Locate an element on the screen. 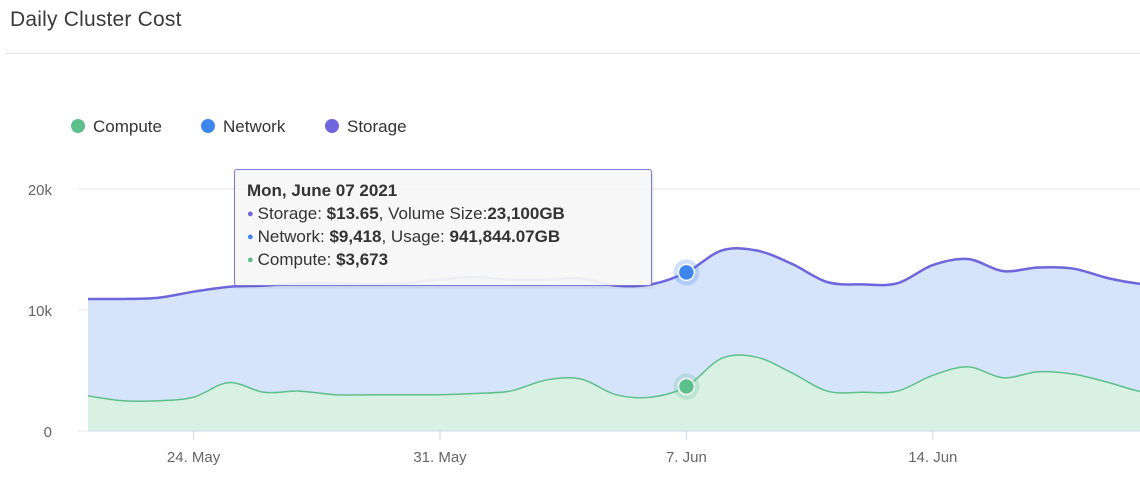 This screenshot has width=1140, height=482. legend-item-label: Network is located at coordinates (254, 126).